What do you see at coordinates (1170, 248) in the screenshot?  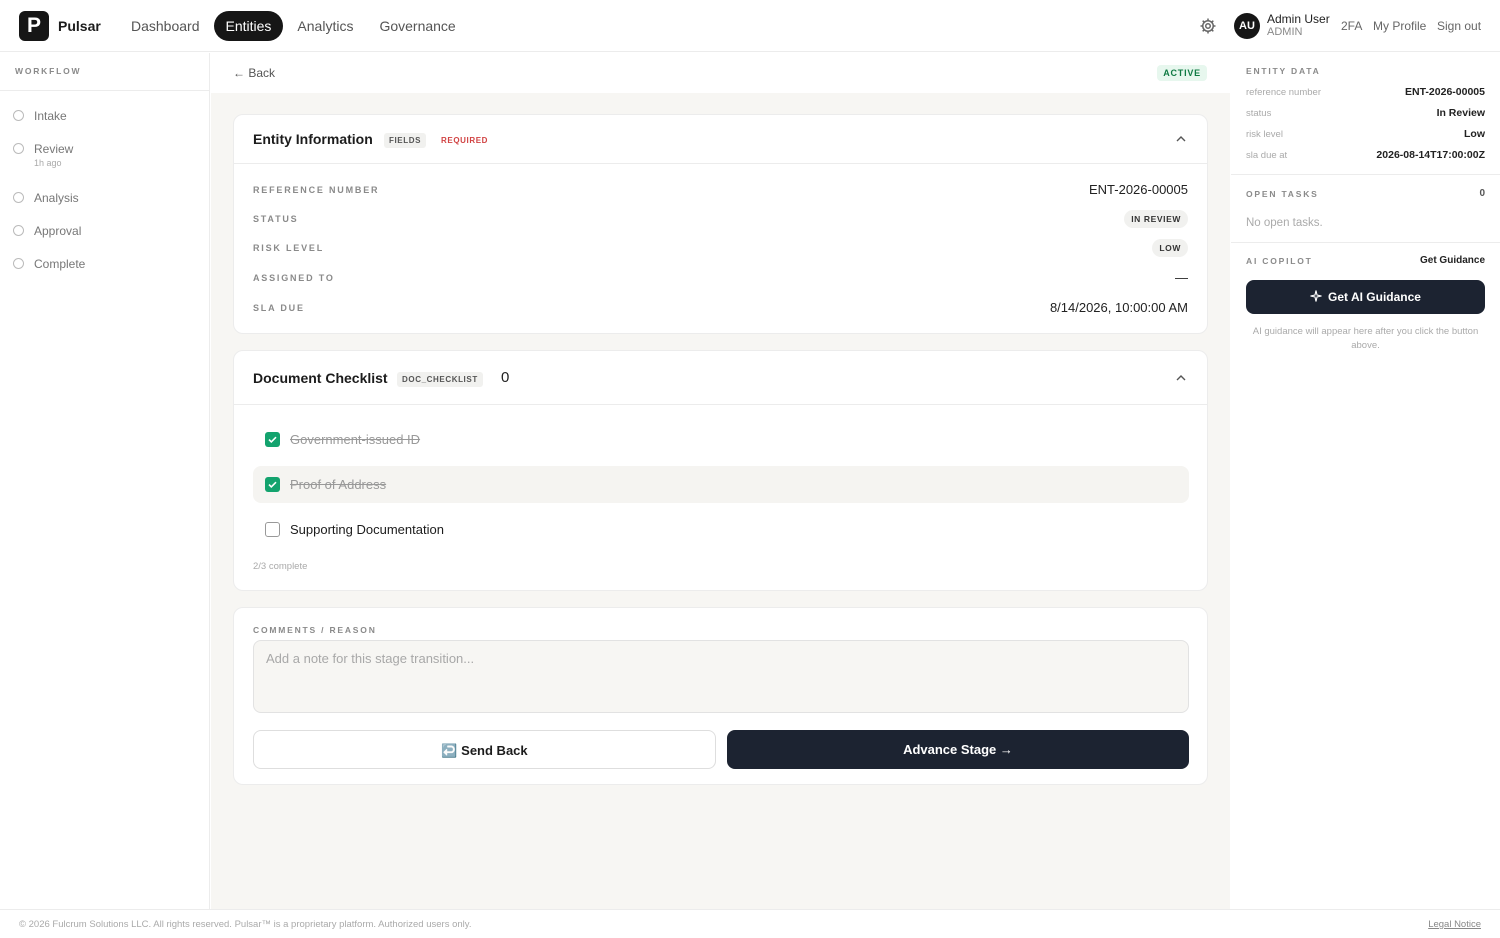 I see `risk-level-pill: LOW` at bounding box center [1170, 248].